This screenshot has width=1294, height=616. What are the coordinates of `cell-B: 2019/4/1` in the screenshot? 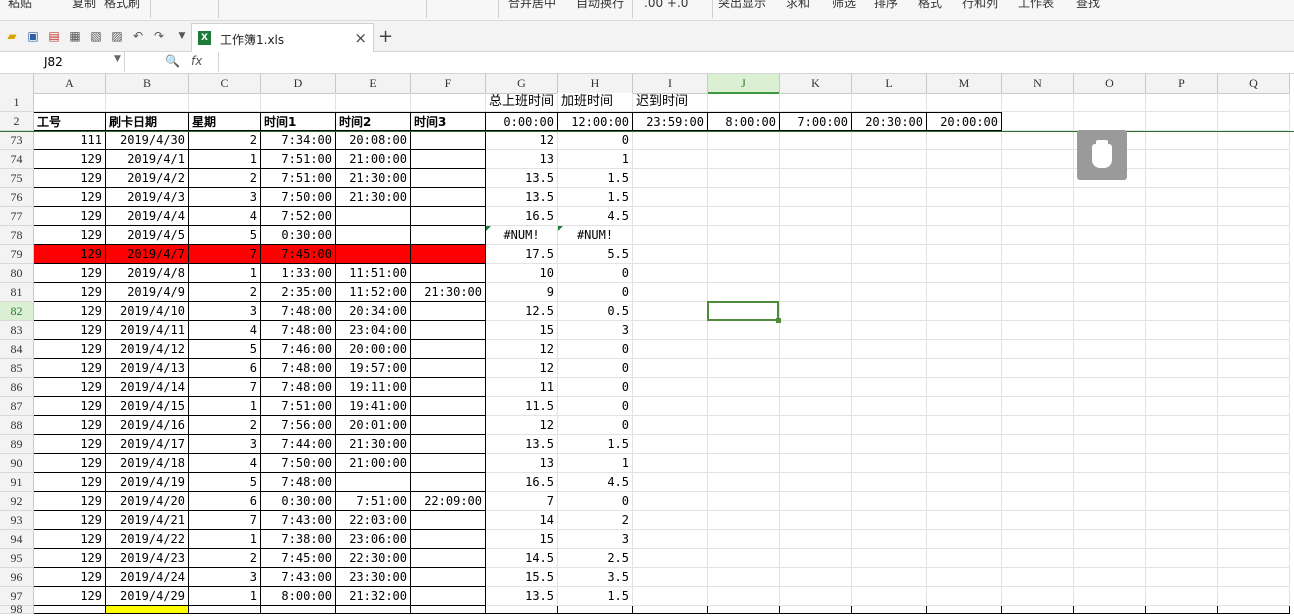 It's located at (147, 159).